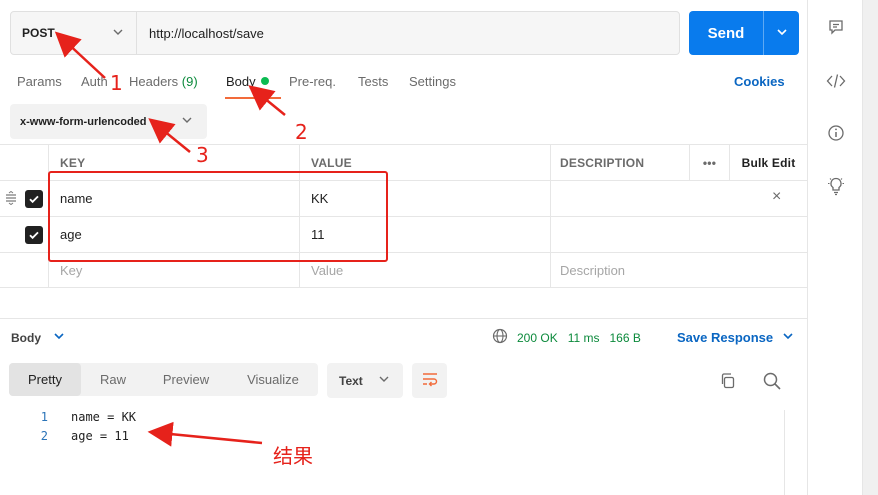 The image size is (878, 495). Describe the element at coordinates (725, 337) in the screenshot. I see `save-response-label: Save Response` at that location.